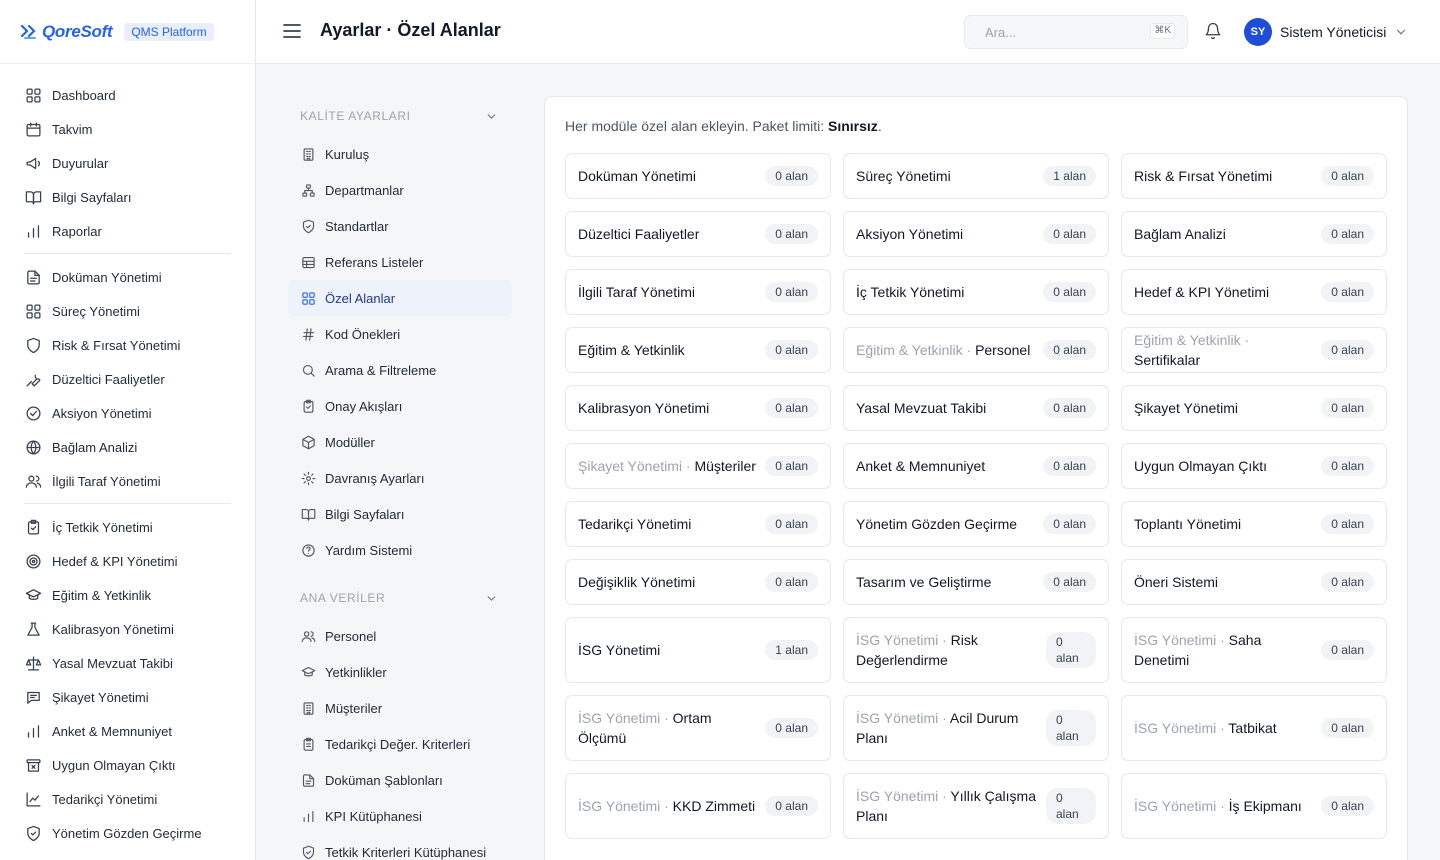 The width and height of the screenshot is (1440, 860). I want to click on module-card: İSG Yönetimi · KKD Zimmeti 0 alan, so click(698, 806).